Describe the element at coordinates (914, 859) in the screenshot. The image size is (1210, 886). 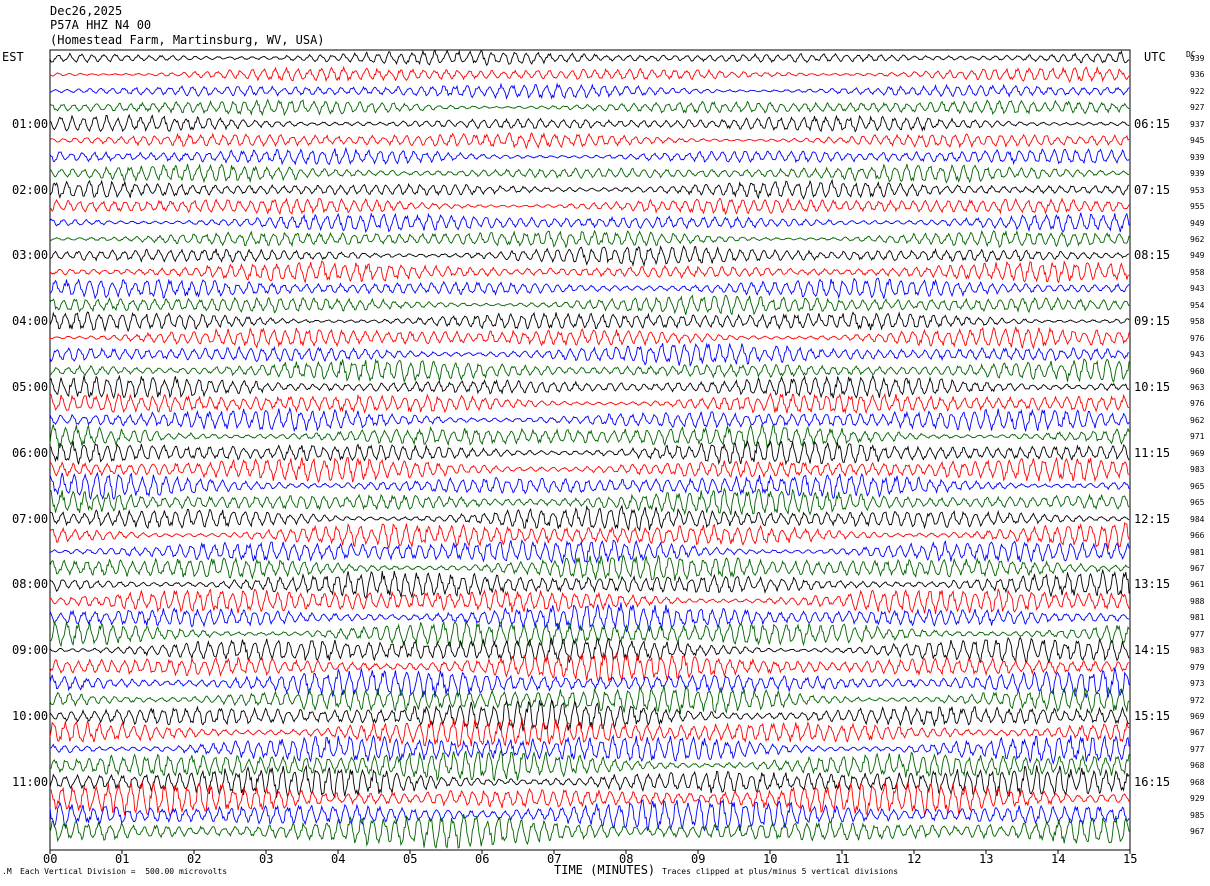
I see `x-tick-label: 12` at that location.